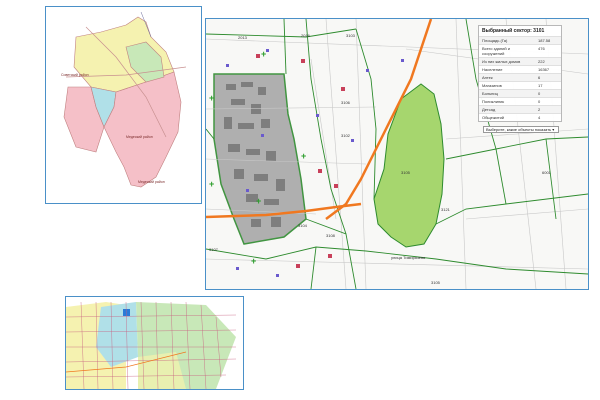 The width and height of the screenshot is (600, 400). I want to click on info-key: Больниц, so click(490, 93).